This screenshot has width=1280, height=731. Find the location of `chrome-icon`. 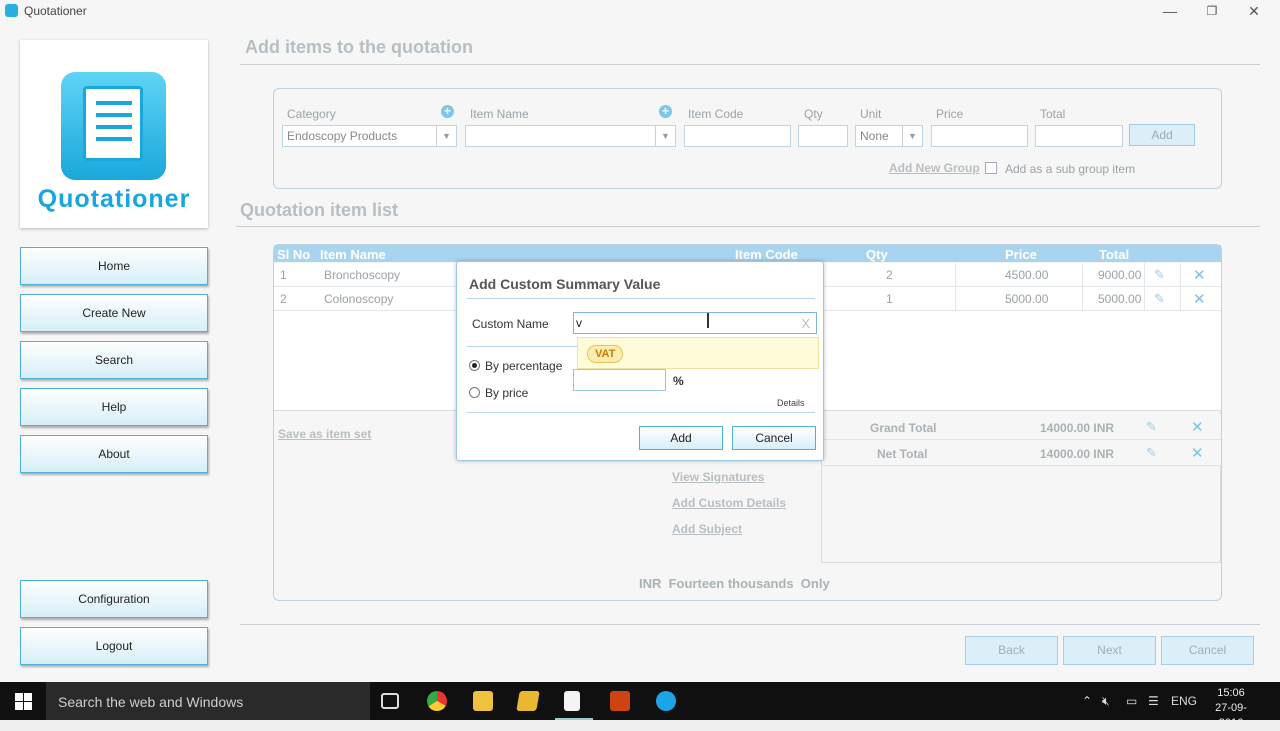

chrome-icon is located at coordinates (437, 701).